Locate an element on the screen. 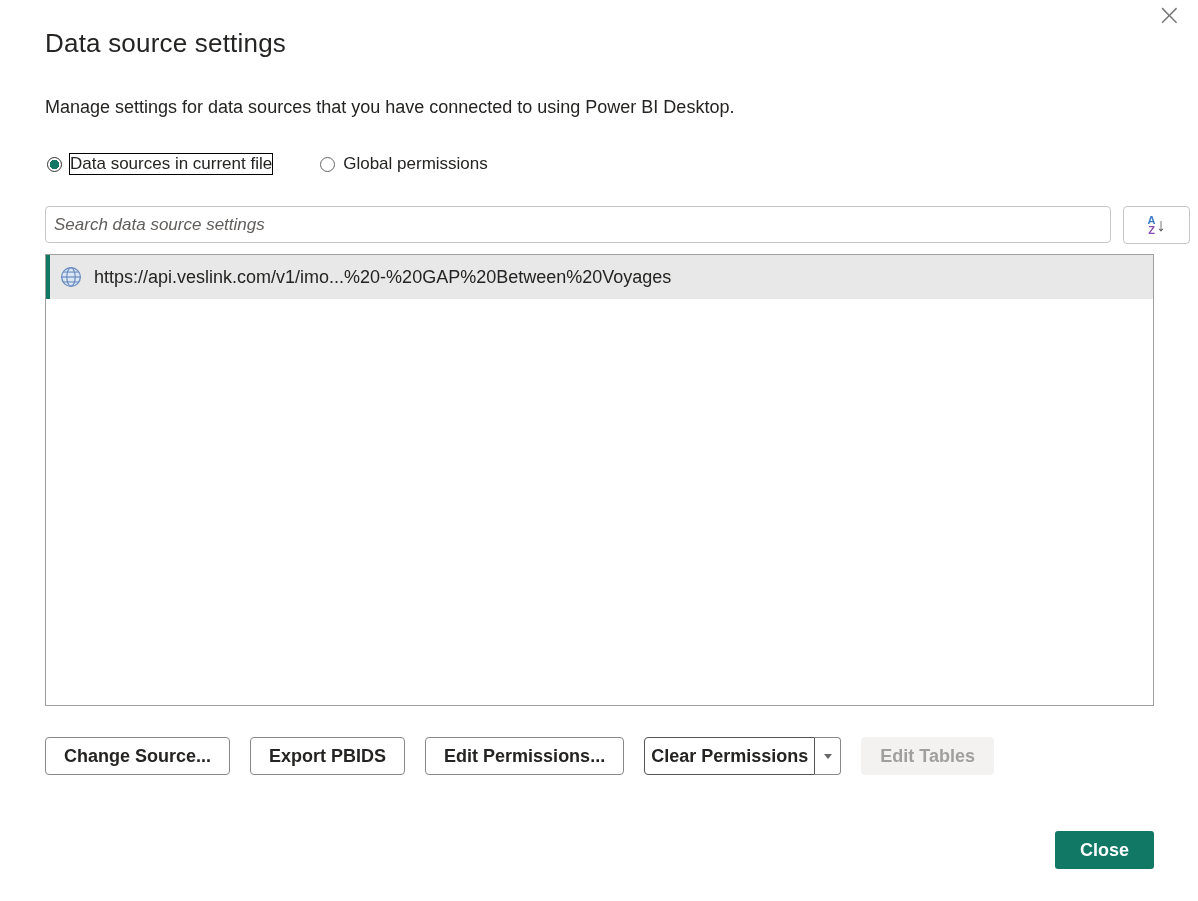  radio-option: Global permissions is located at coordinates (404, 164).